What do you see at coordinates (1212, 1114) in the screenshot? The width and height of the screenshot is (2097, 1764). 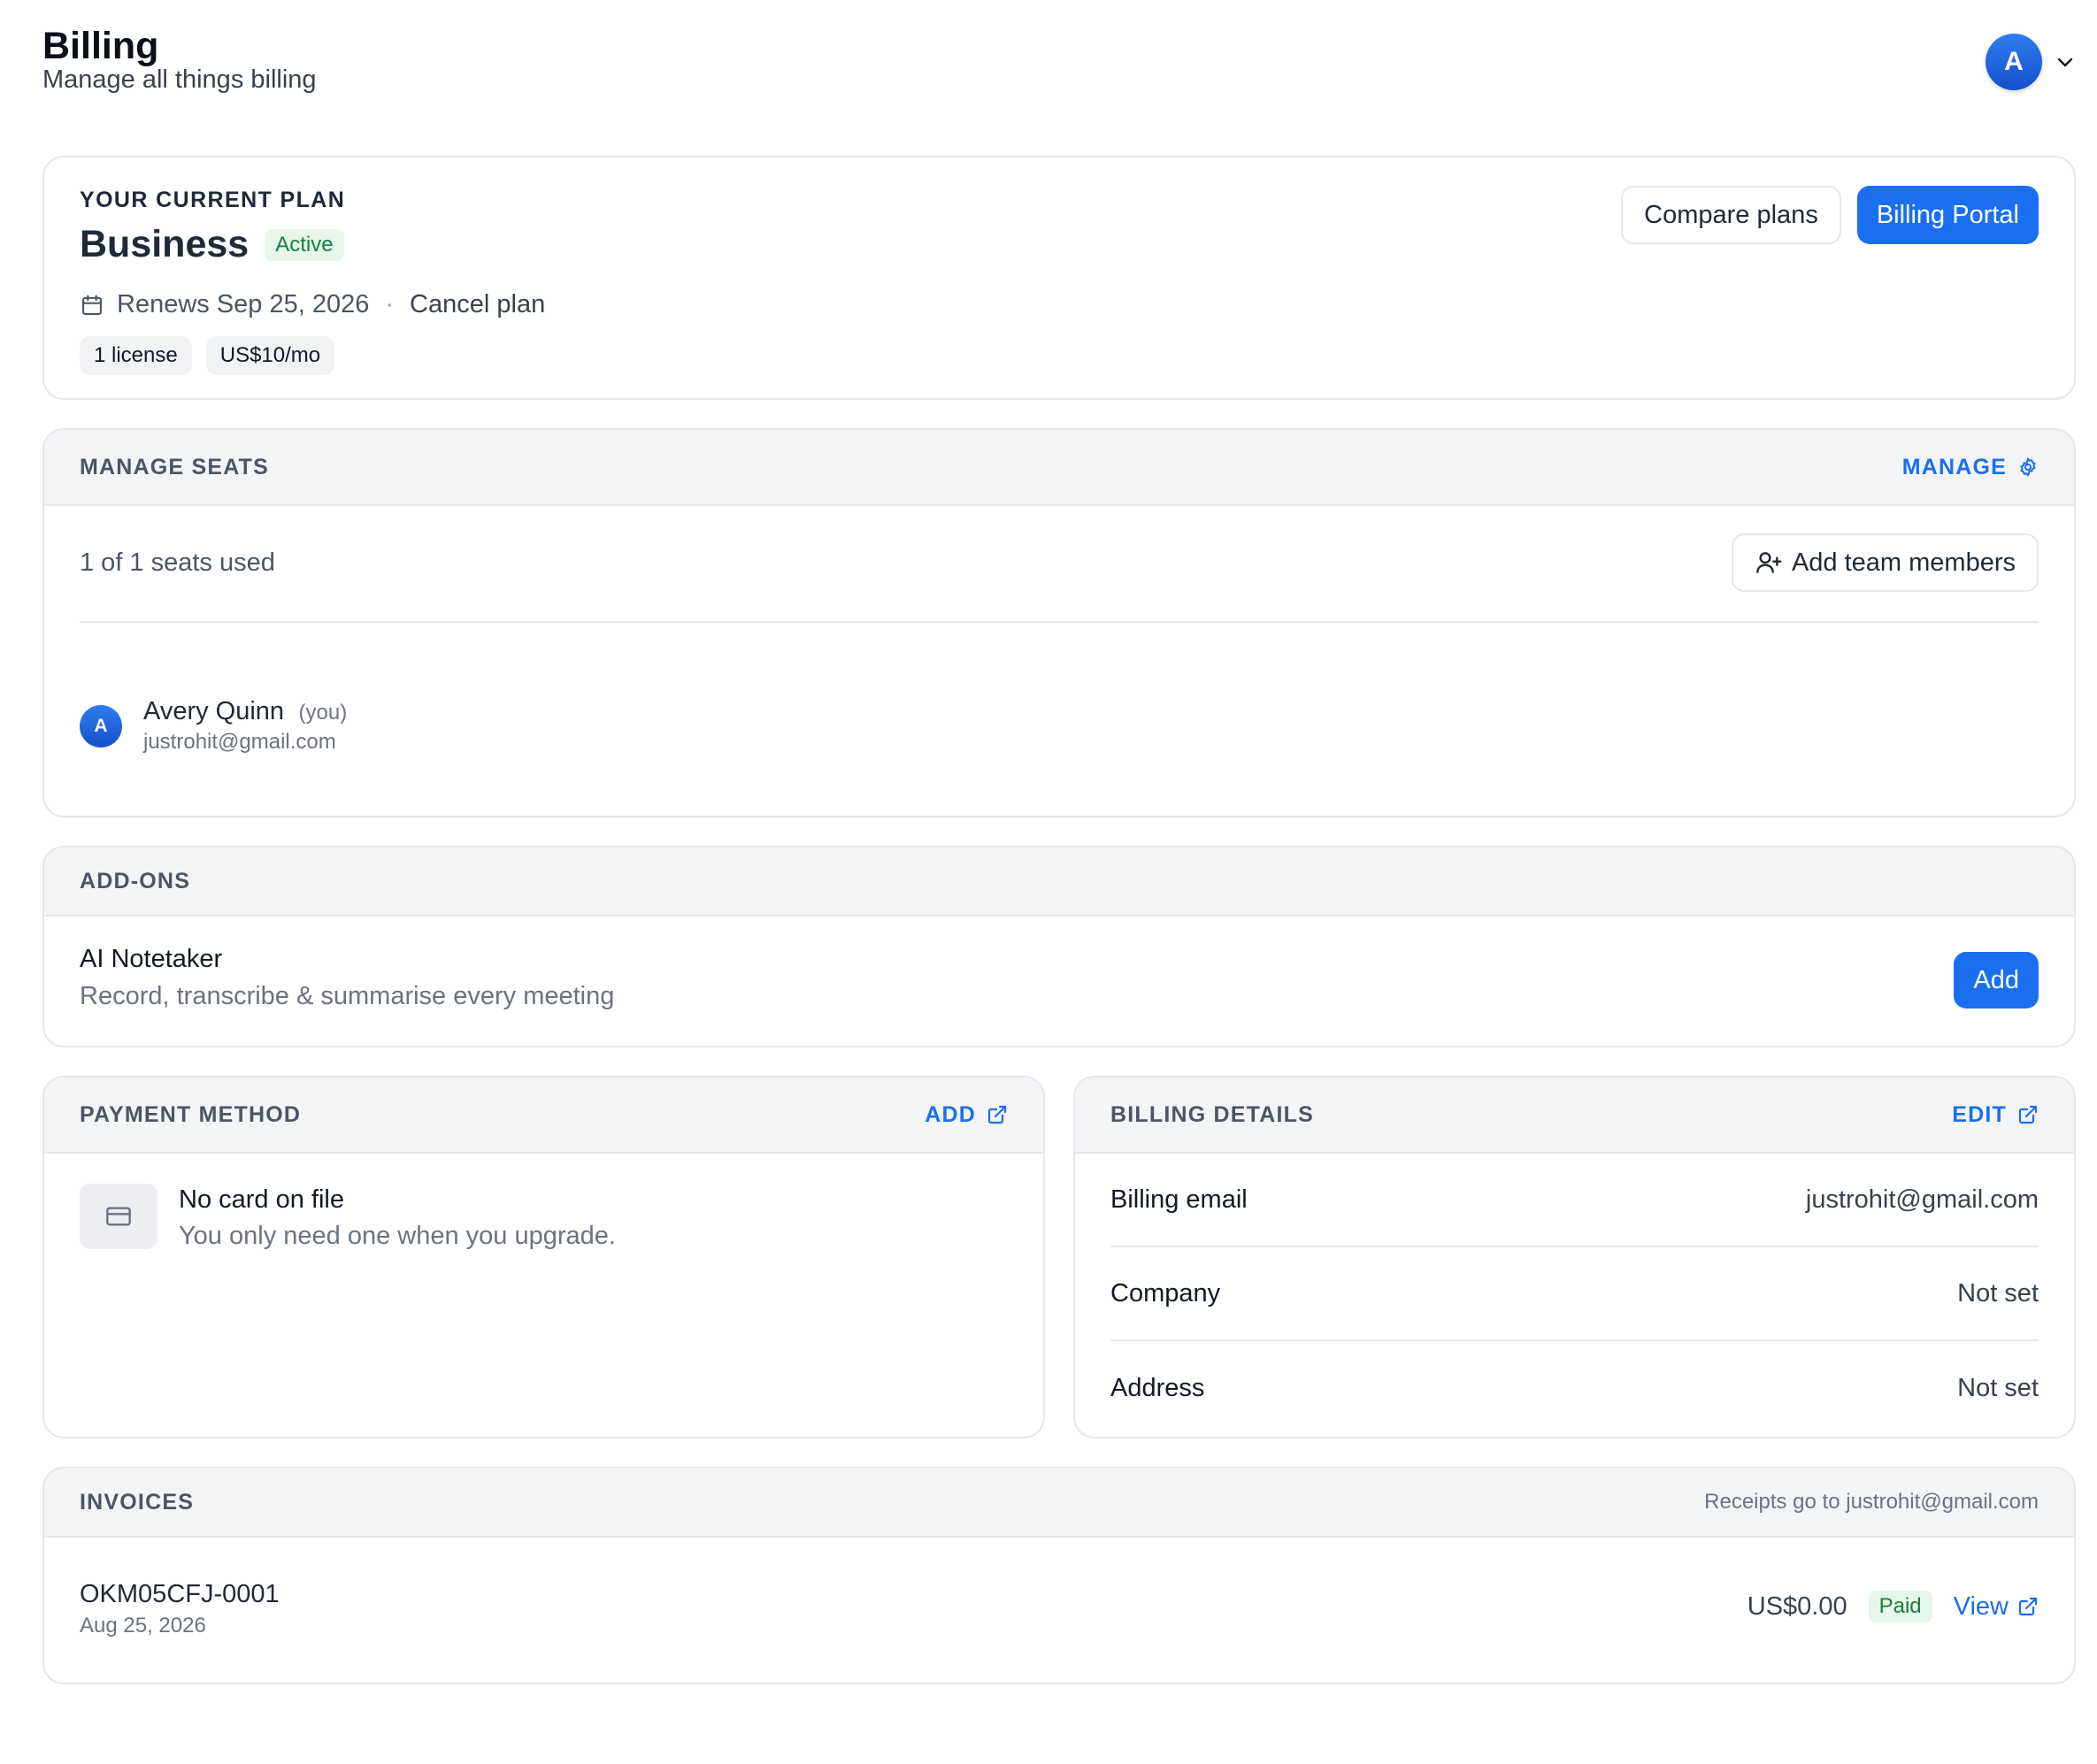 I see `billing-details-label: BILLING DETAILS` at bounding box center [1212, 1114].